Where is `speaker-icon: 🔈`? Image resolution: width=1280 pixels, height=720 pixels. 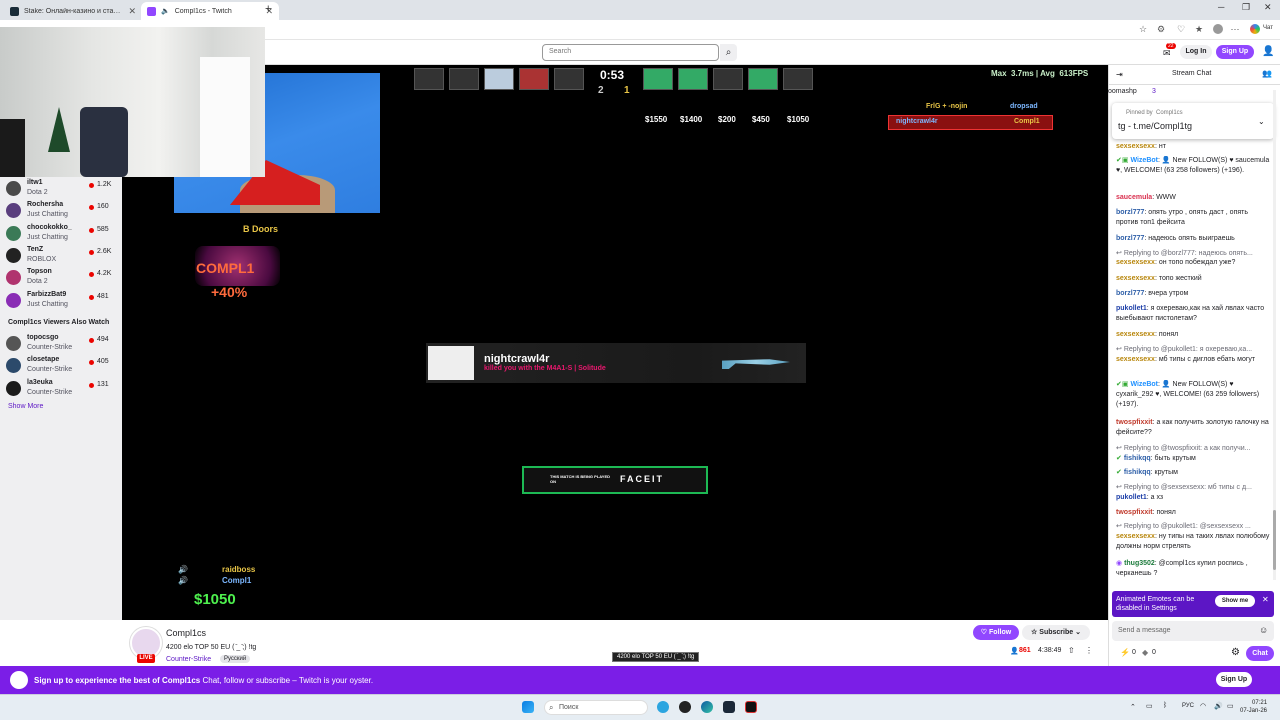 speaker-icon: 🔈 is located at coordinates (165, 11).